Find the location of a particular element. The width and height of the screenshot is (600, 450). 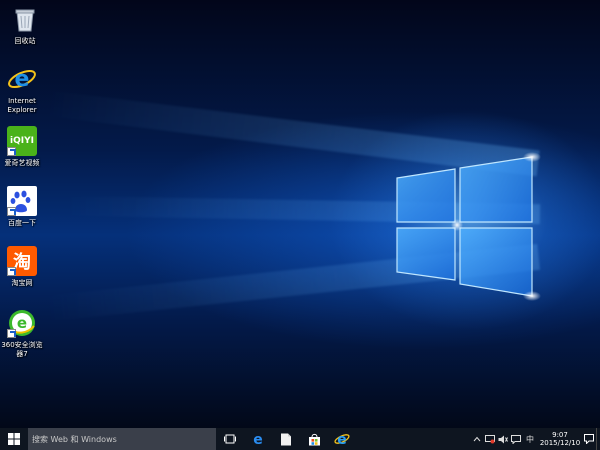

360-browser-icon: e is located at coordinates (22, 323).